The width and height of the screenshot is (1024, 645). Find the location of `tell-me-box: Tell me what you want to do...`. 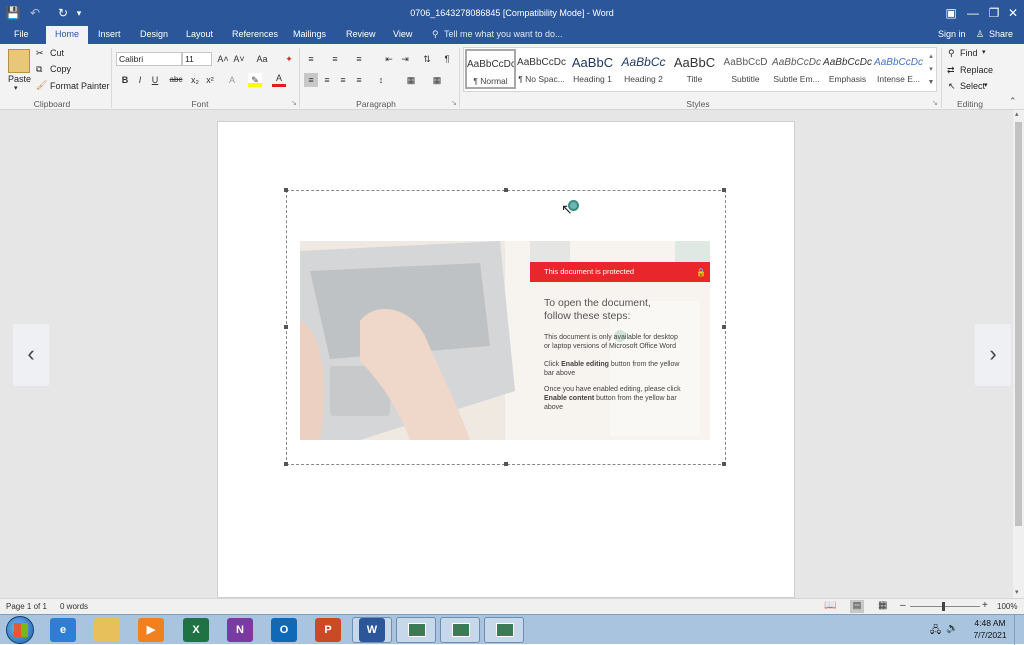

tell-me-box: Tell me what you want to do... is located at coordinates (503, 34).